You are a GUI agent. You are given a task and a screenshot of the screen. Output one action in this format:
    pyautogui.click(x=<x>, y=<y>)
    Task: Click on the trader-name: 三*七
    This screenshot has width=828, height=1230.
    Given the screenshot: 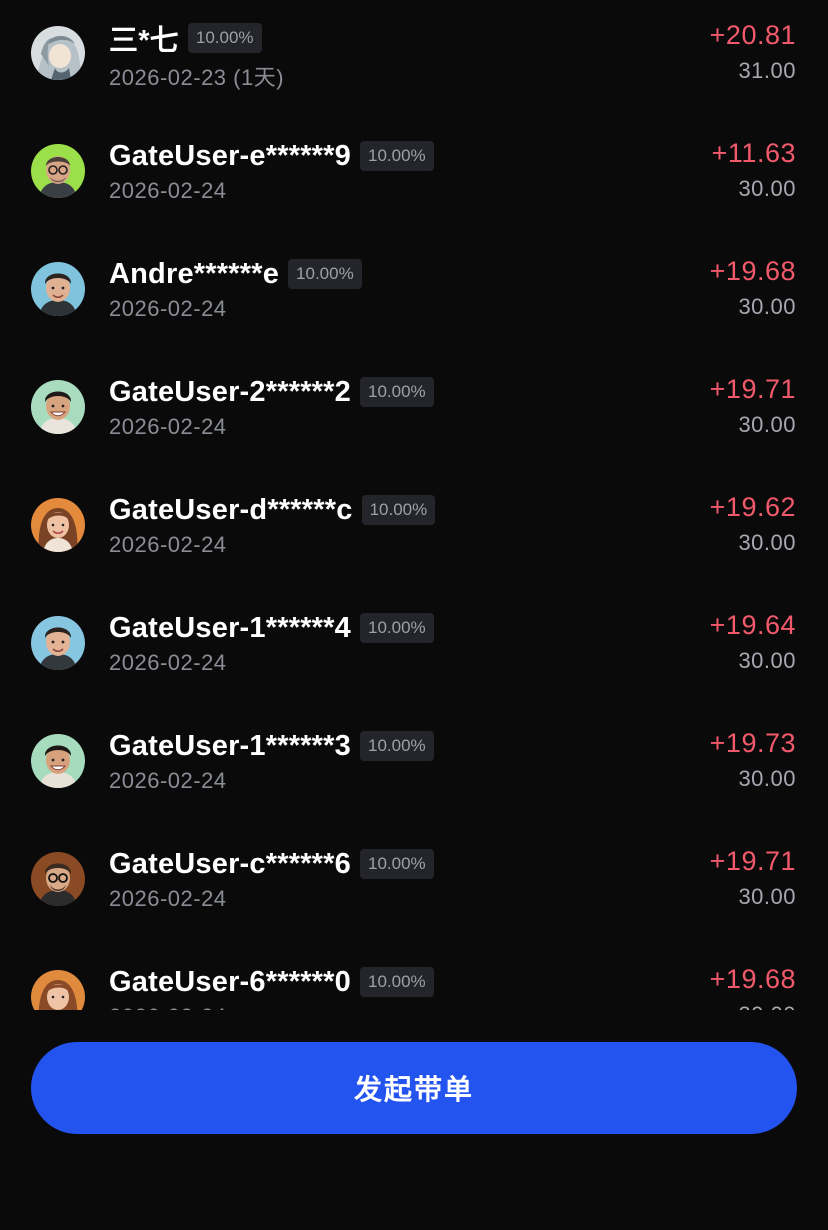 What is the action you would take?
    pyautogui.click(x=144, y=41)
    